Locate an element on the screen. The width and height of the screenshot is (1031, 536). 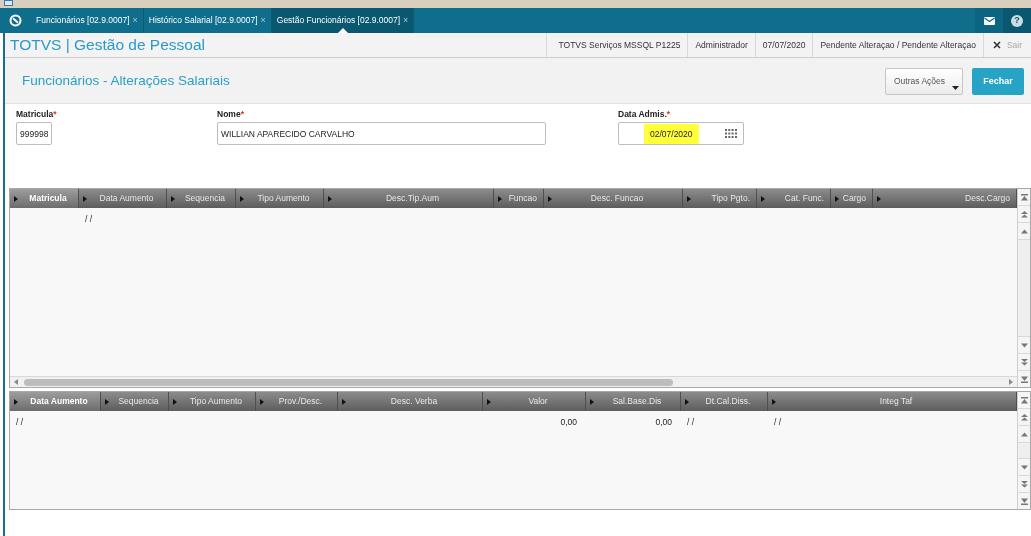
page-title: Funcionários - Alterações Salariais is located at coordinates (126, 80).